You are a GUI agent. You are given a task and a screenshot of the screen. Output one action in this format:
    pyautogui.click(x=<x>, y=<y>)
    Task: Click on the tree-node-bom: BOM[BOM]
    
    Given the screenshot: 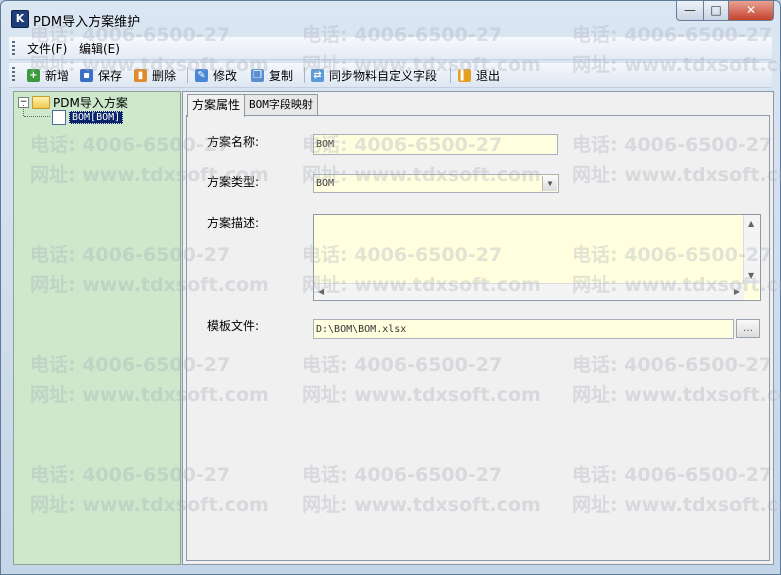 What is the action you would take?
    pyautogui.click(x=88, y=117)
    